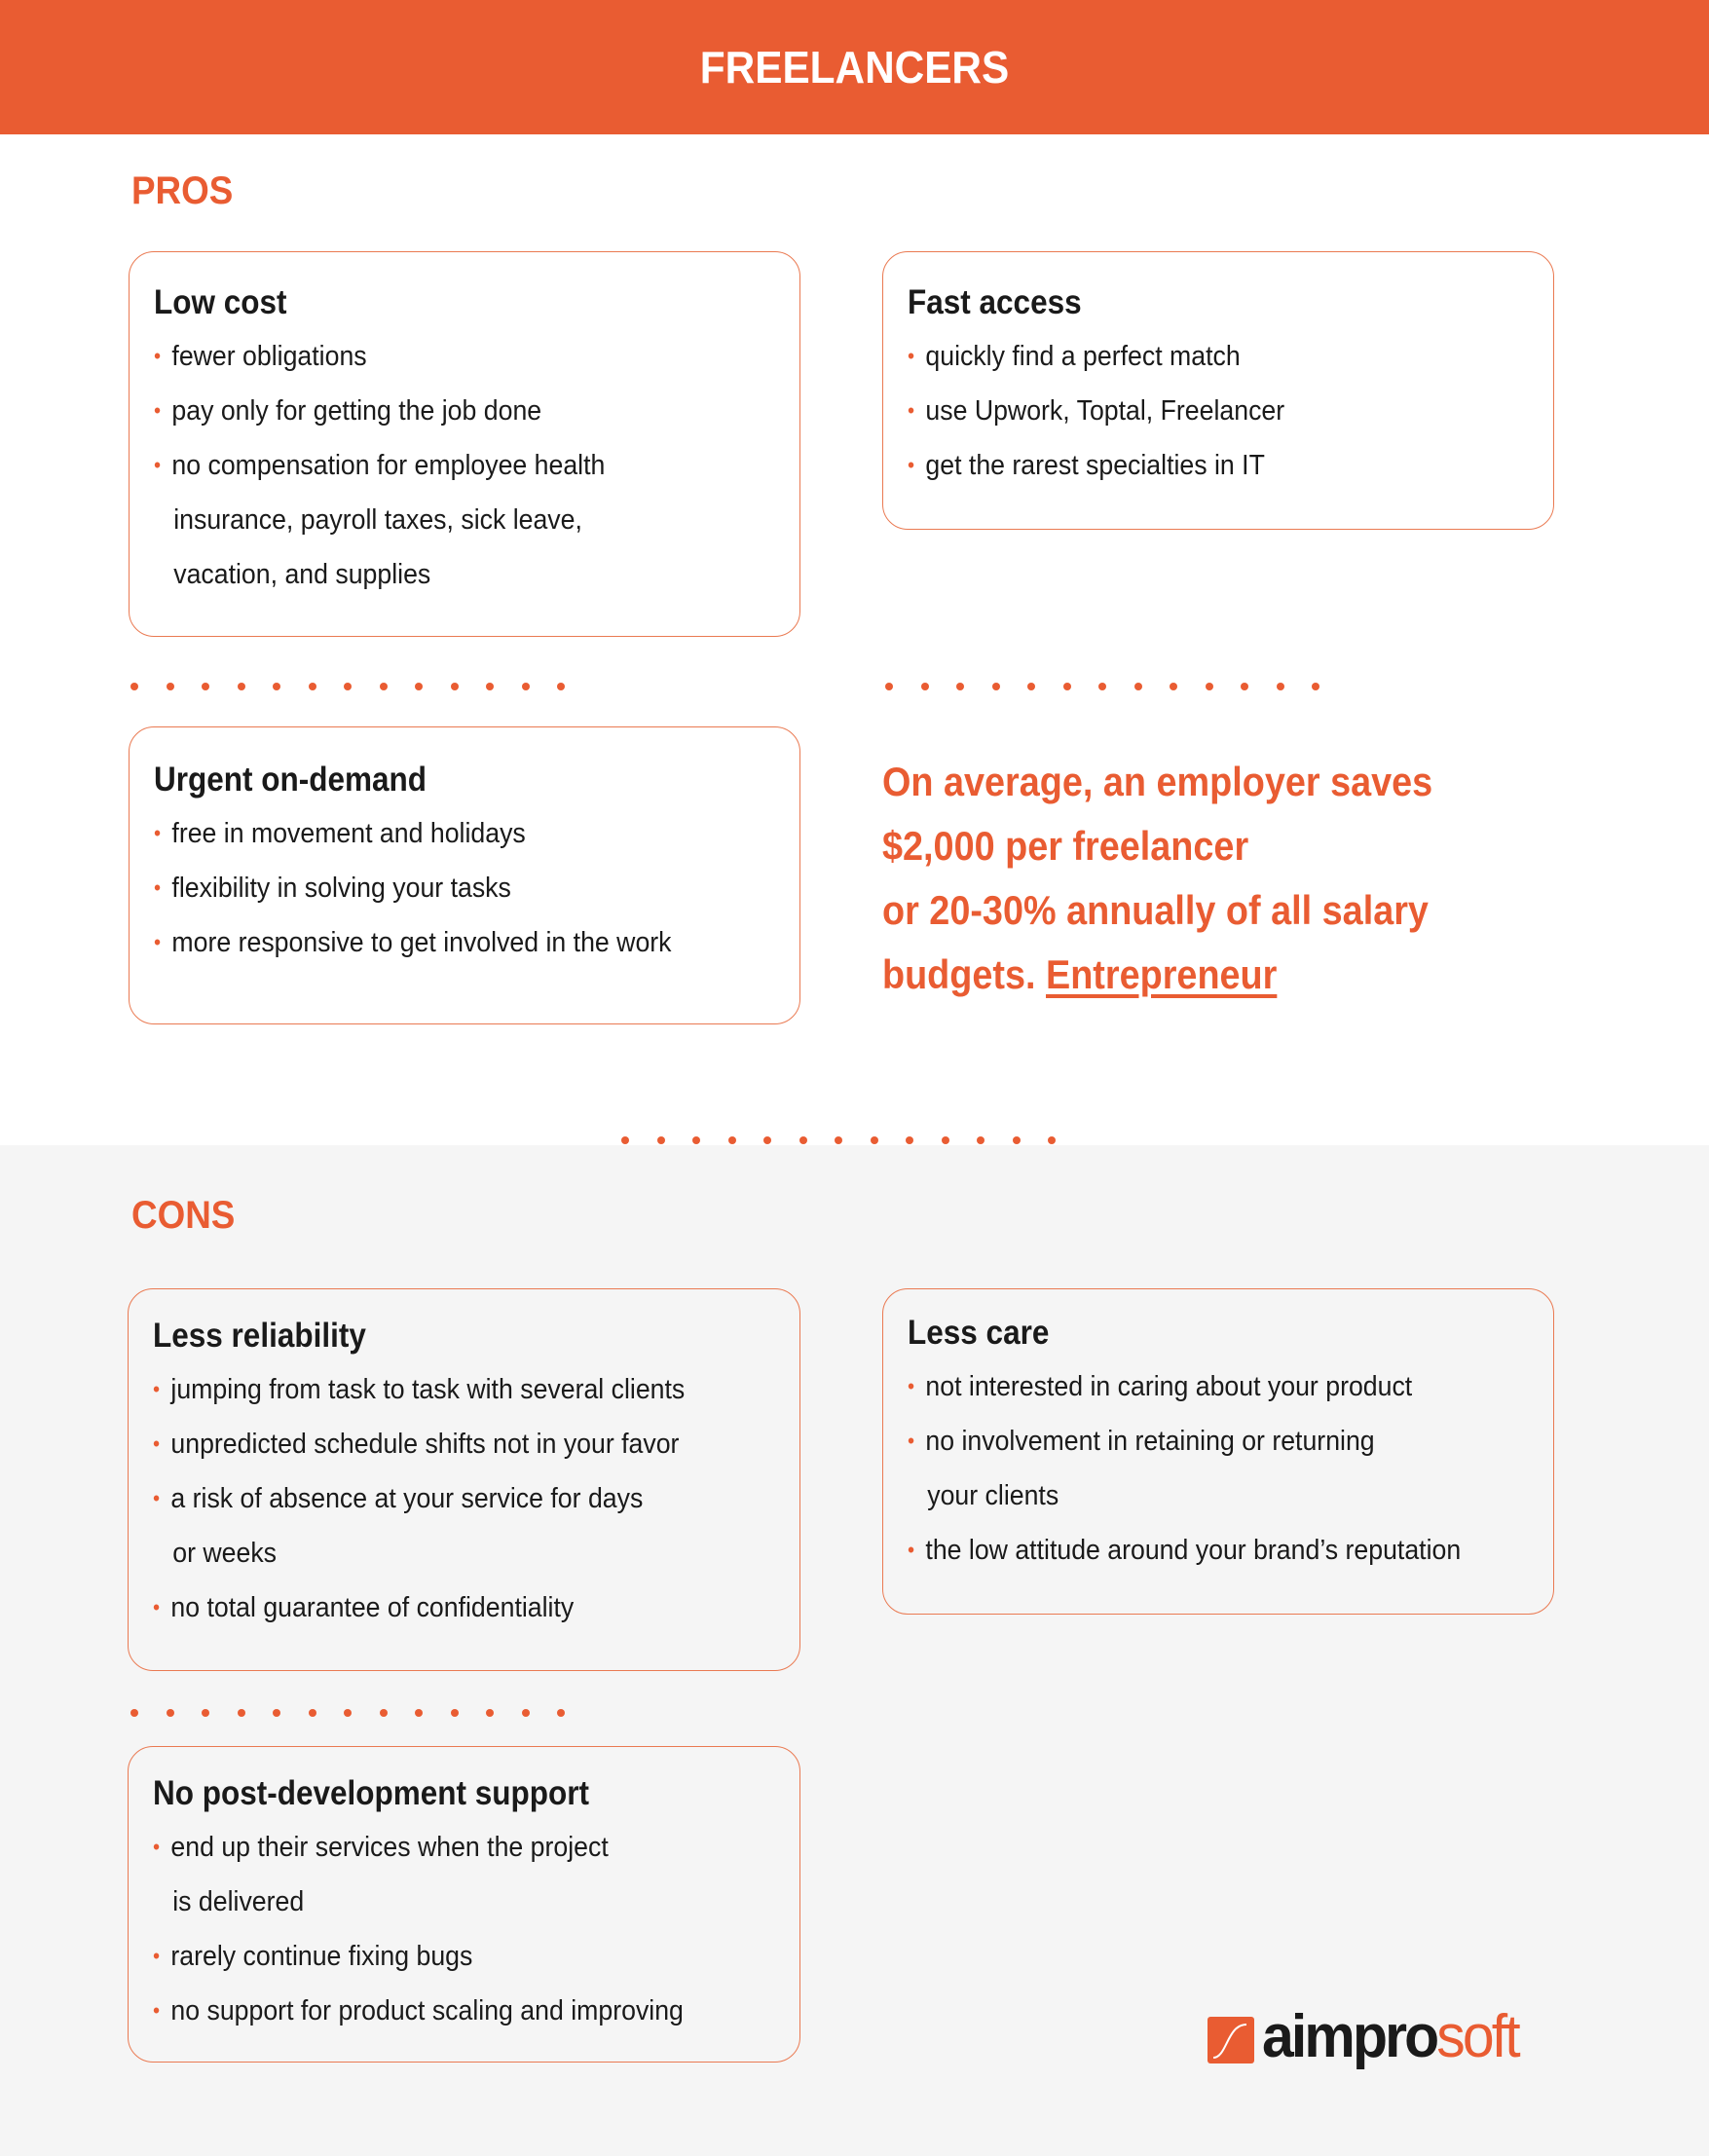 The height and width of the screenshot is (2156, 1709). What do you see at coordinates (1205, 466) in the screenshot?
I see `list-item: • get the rarest specialties in IT` at bounding box center [1205, 466].